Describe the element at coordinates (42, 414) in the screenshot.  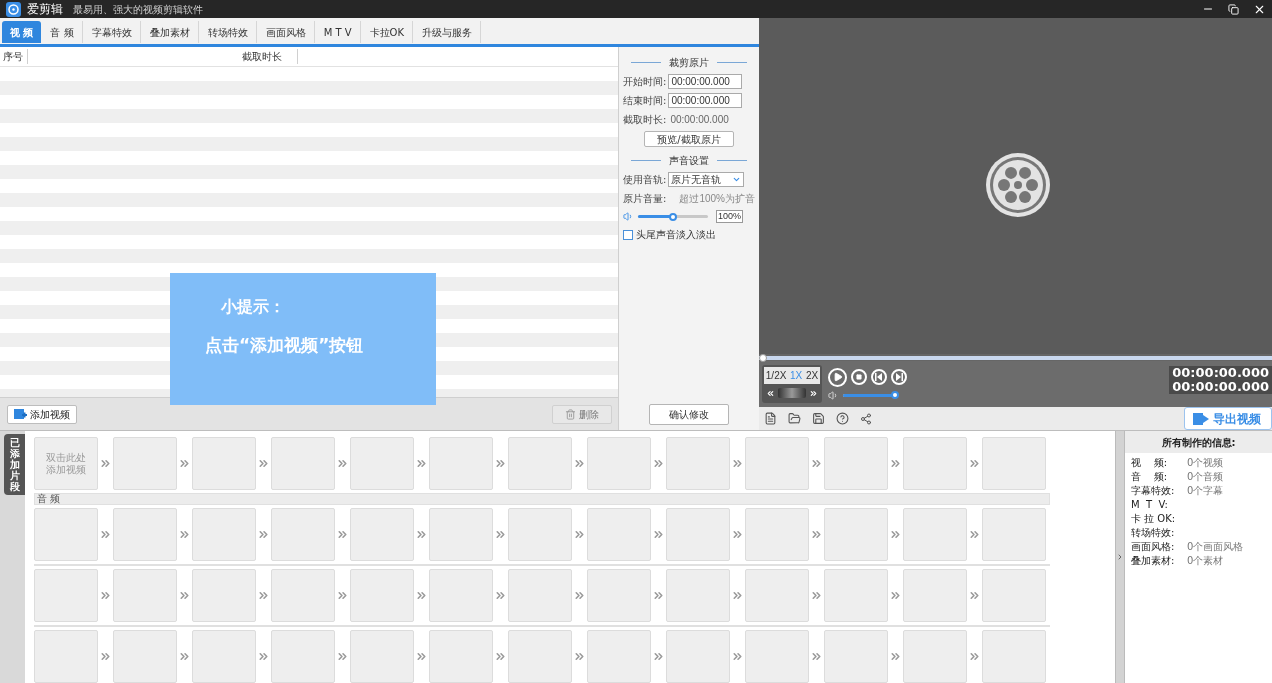
I see `add-video-button: 添加视频` at that location.